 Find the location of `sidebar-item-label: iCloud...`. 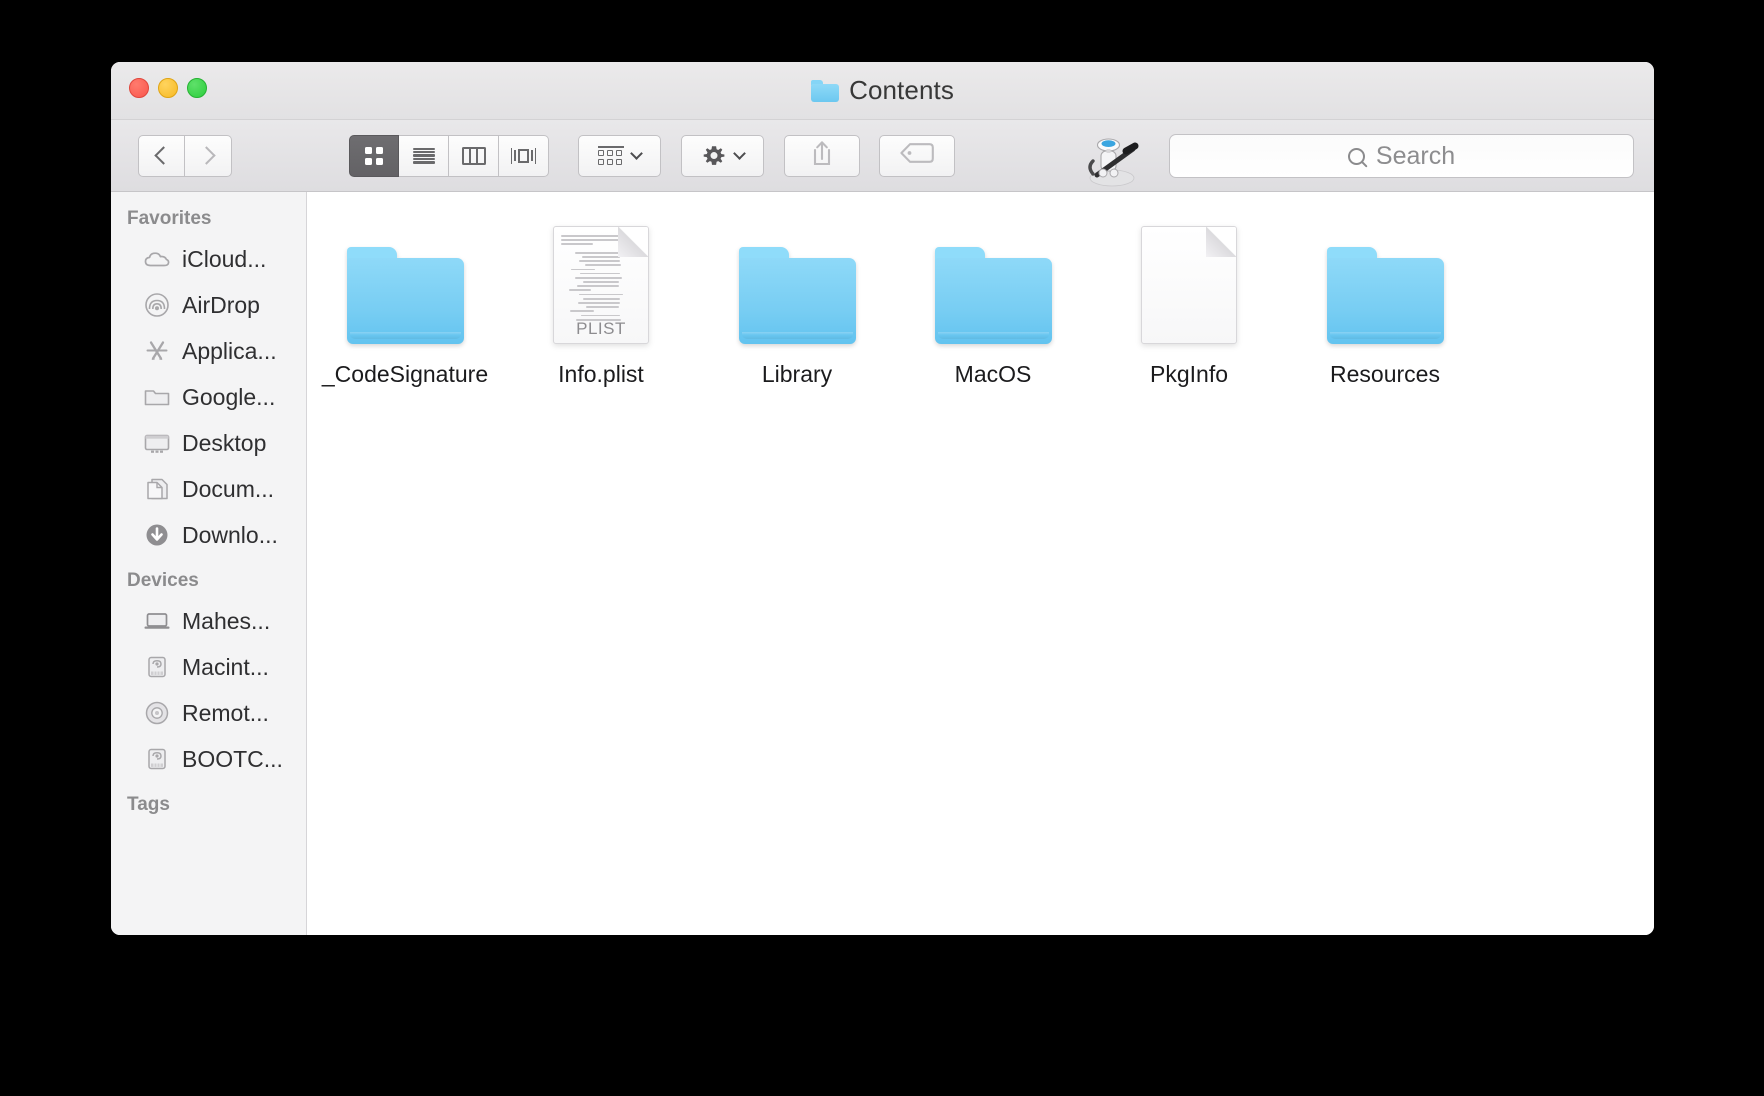

sidebar-item-label: iCloud... is located at coordinates (224, 258).